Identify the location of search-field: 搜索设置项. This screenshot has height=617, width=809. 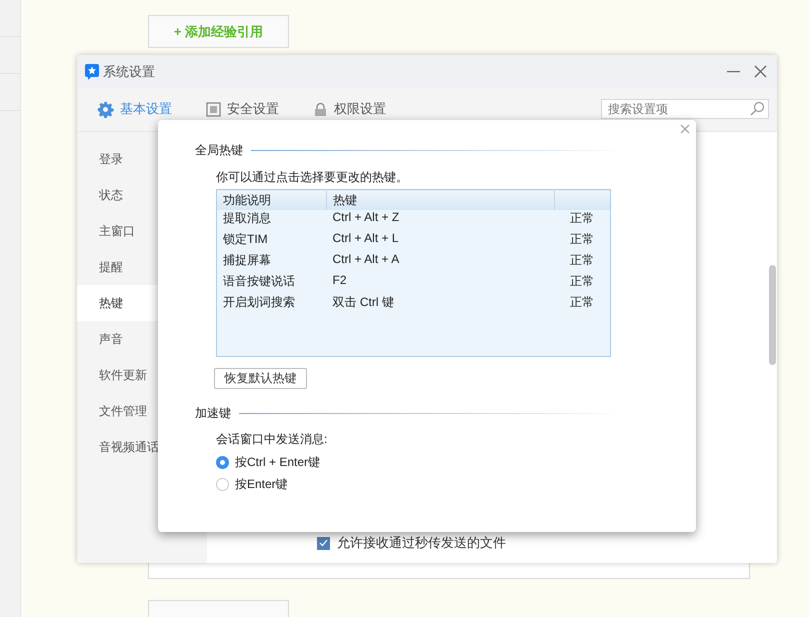
(685, 109).